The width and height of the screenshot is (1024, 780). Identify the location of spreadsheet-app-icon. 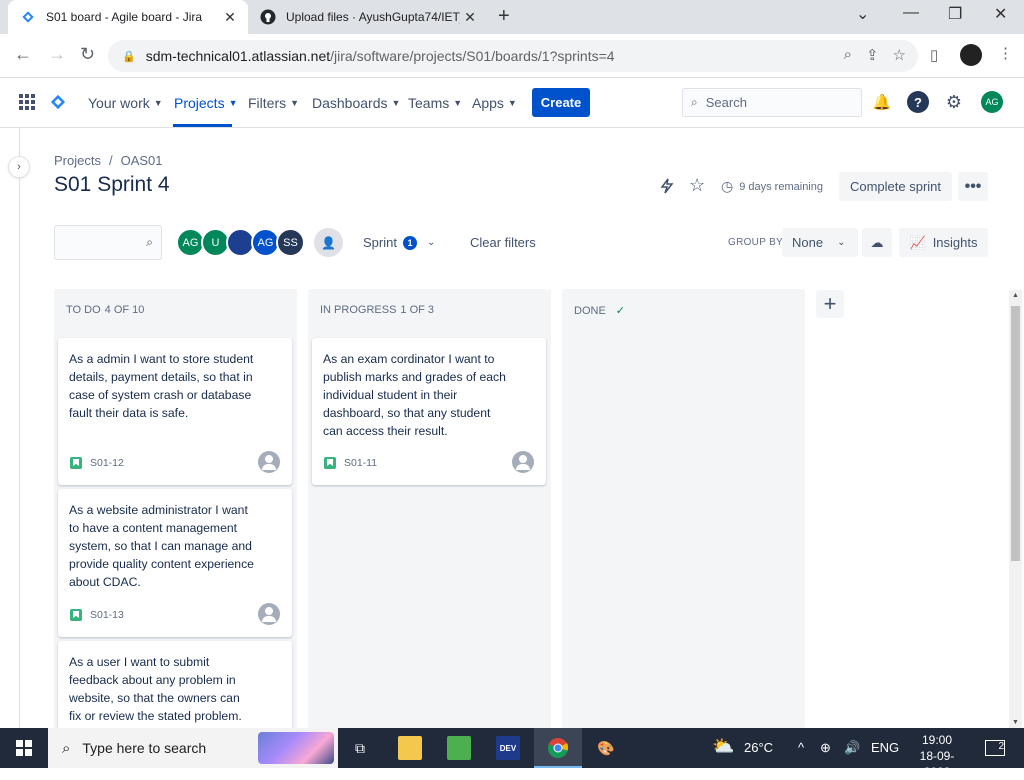
(459, 748).